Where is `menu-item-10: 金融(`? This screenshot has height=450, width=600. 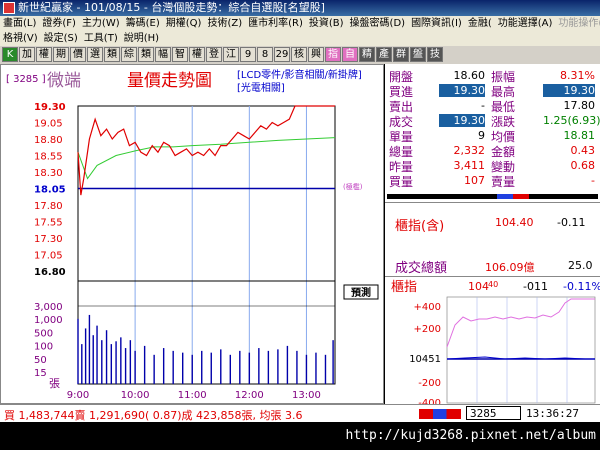 menu-item-10: 金融( is located at coordinates (480, 23).